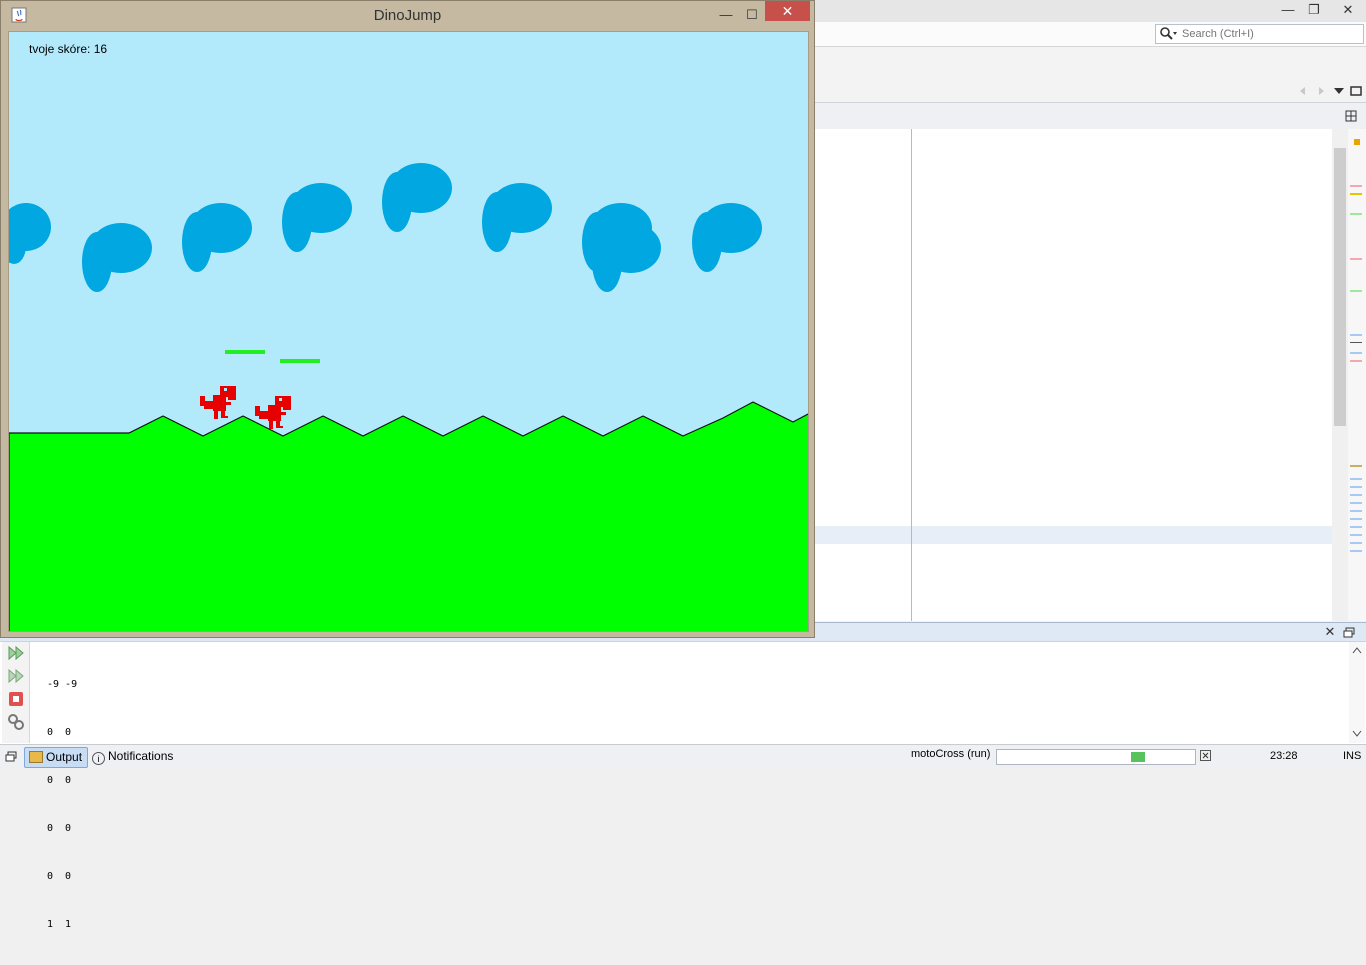  I want to click on scroll-down-icon, so click(1357, 734).